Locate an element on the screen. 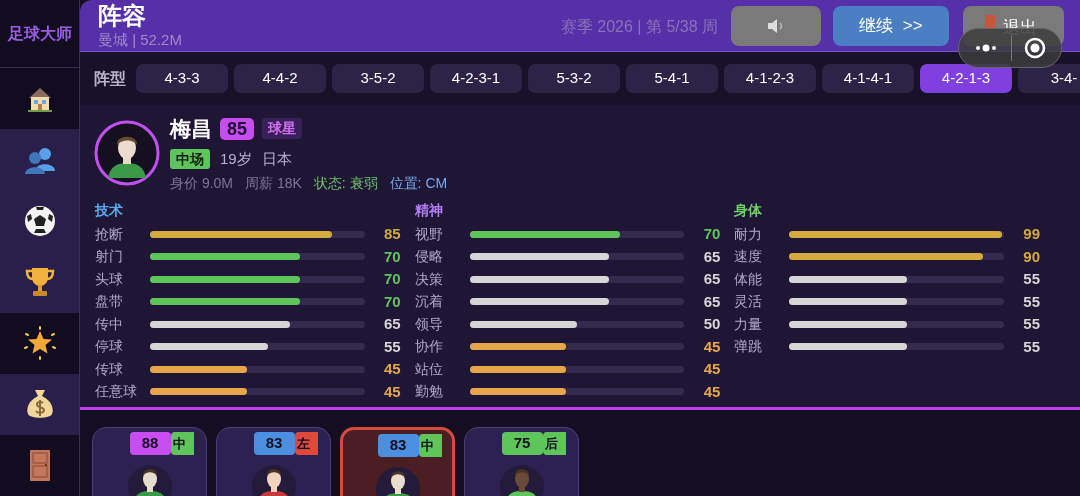 This screenshot has width=1080, height=496. player-nation: 日本 is located at coordinates (276, 158).